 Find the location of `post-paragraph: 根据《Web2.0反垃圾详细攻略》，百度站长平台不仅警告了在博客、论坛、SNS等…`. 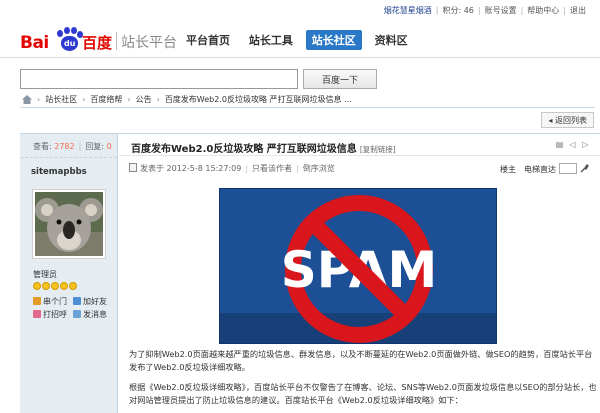

post-paragraph: 根据《Web2.0反垃圾详细攻略》，百度站长平台不仅警告了在博客、论坛、SNS等… is located at coordinates (363, 393).